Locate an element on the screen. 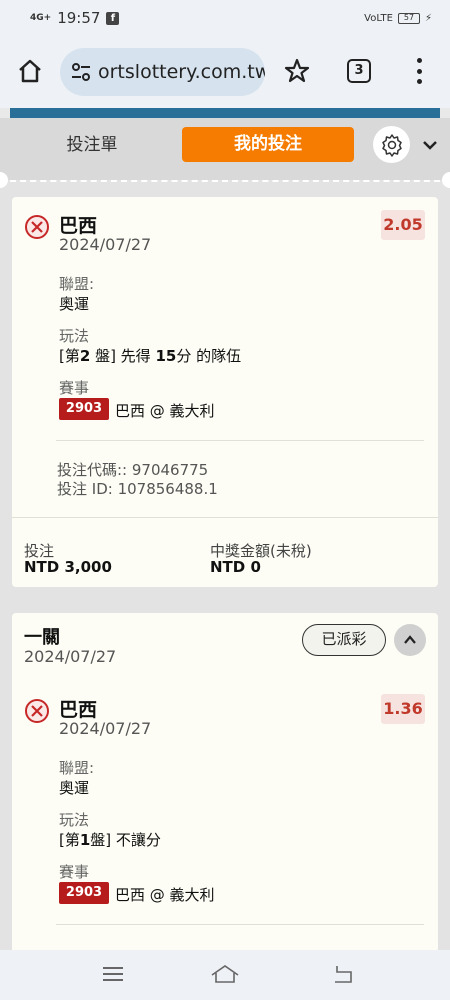 This screenshot has width=450, height=1000. gear-icon is located at coordinates (391, 145).